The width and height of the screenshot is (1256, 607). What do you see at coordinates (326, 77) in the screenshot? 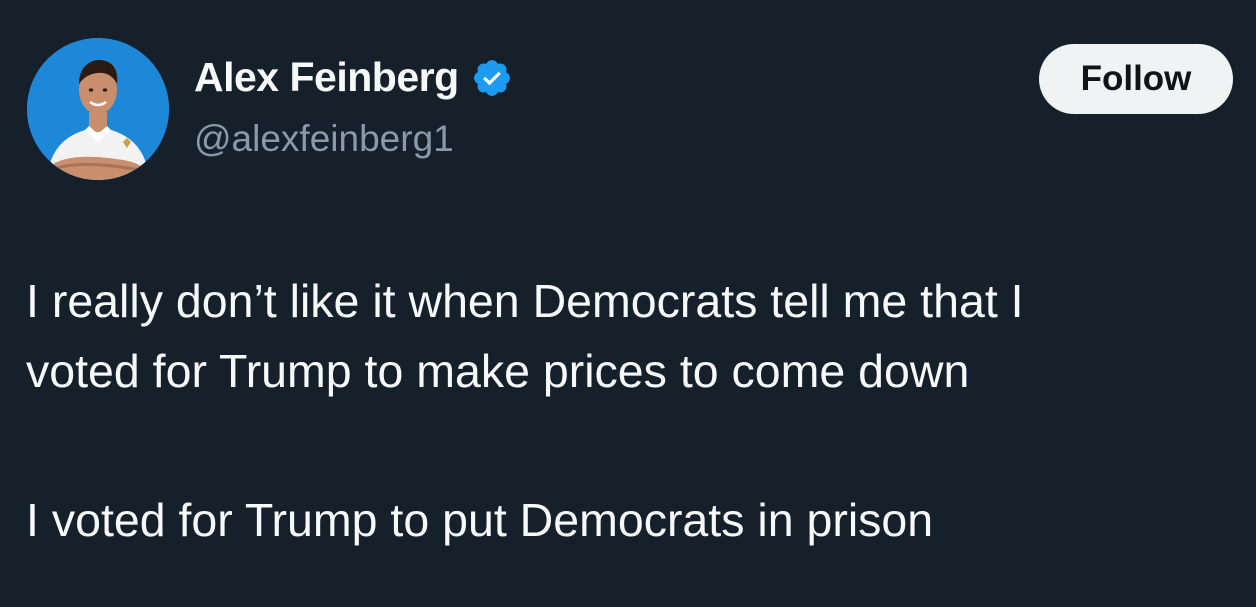
I see `author-display-name: Alex Feinberg` at bounding box center [326, 77].